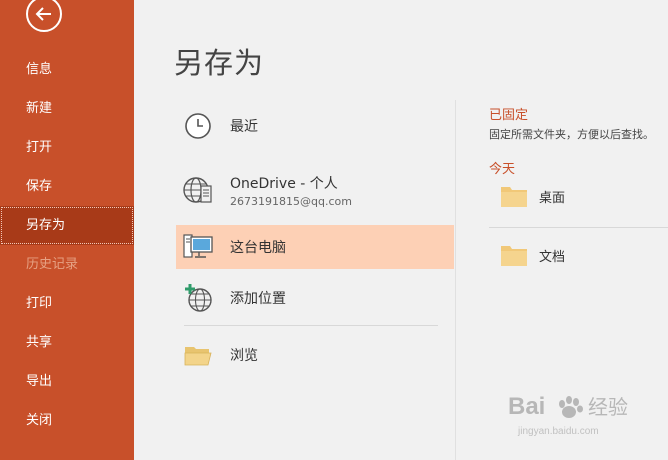 This screenshot has height=460, width=668. What do you see at coordinates (198, 126) in the screenshot?
I see `clock-icon` at bounding box center [198, 126].